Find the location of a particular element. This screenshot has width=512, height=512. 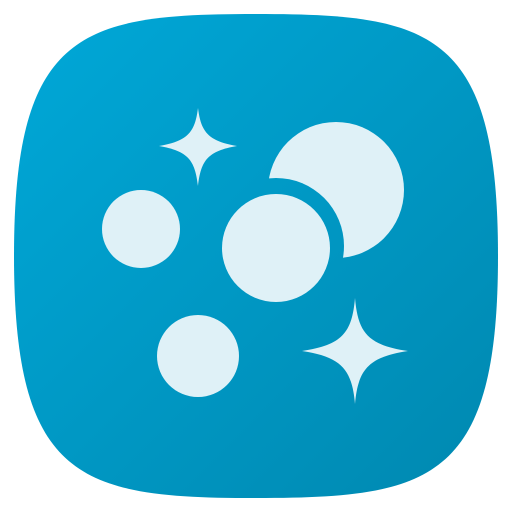

bubble-small-bottom-icon is located at coordinates (198, 356).